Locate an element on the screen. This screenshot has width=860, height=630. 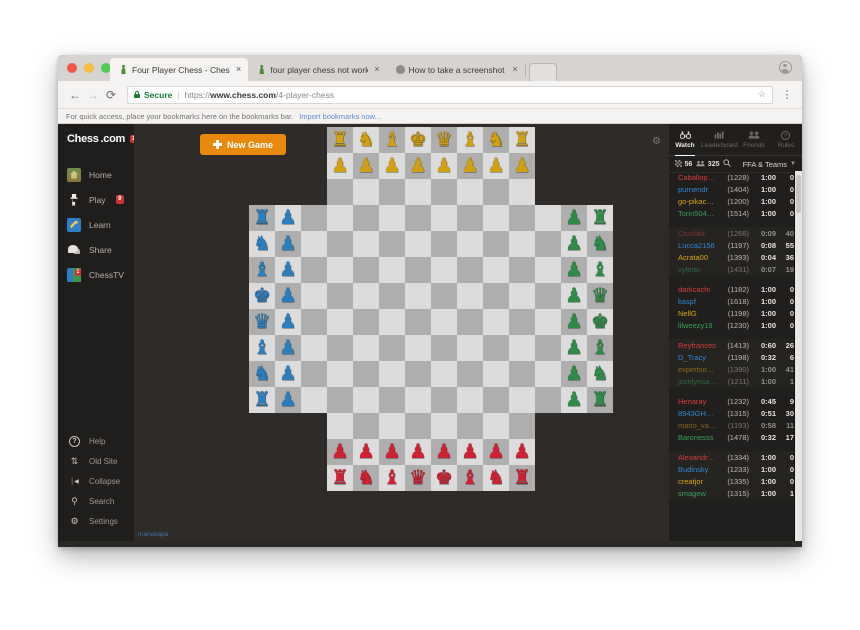
tab-rules: ? Rules is located at coordinates (786, 139).